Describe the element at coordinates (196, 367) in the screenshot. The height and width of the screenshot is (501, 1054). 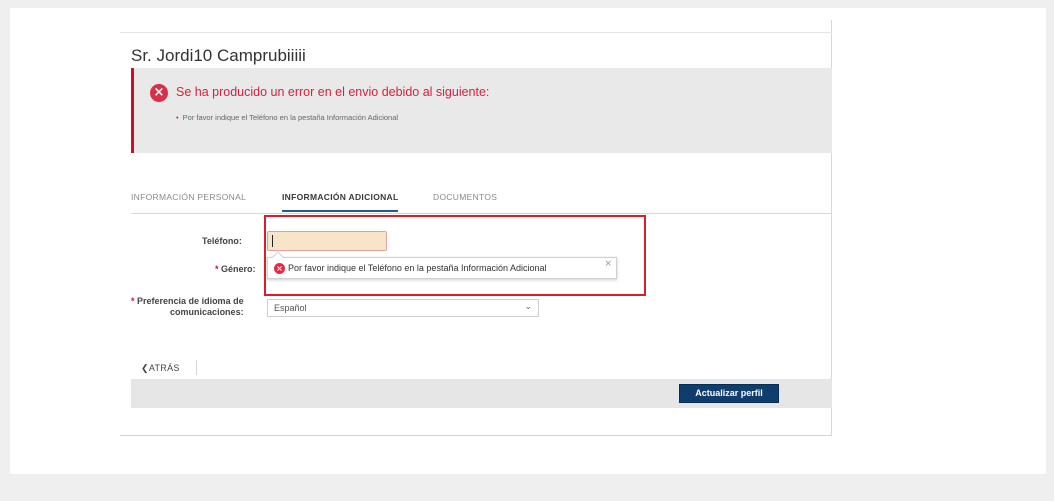
I see `back-separator` at that location.